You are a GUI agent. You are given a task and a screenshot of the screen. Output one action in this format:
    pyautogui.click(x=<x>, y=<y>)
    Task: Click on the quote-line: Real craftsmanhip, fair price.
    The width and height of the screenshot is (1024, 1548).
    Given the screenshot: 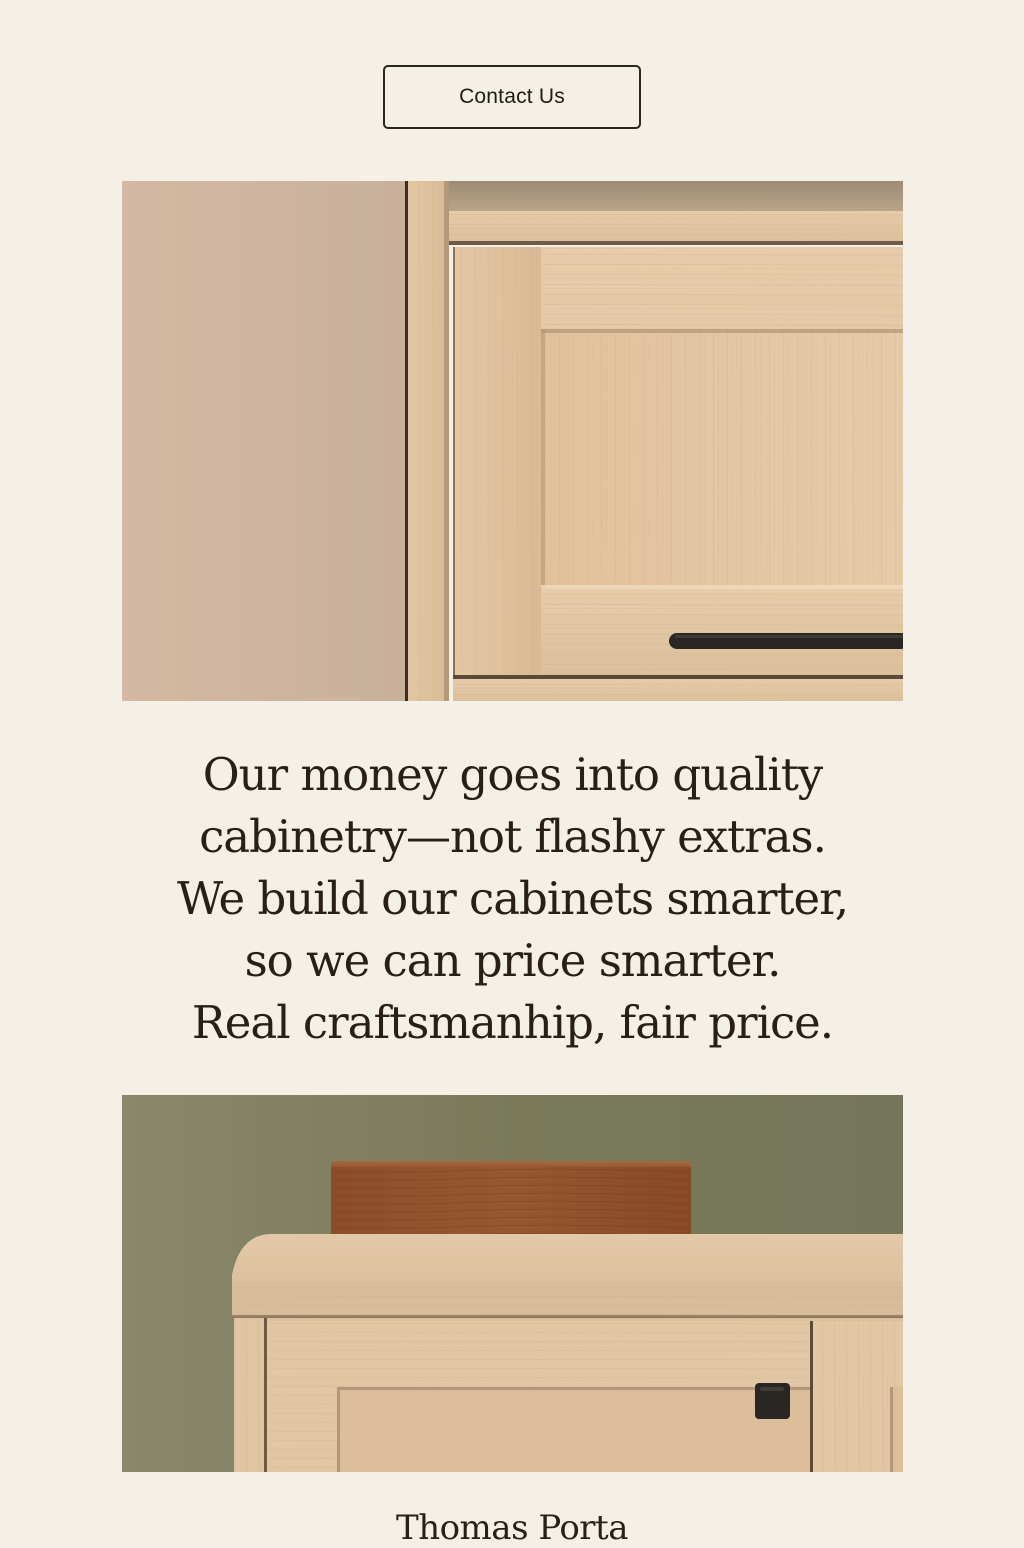 What is the action you would take?
    pyautogui.click(x=512, y=1022)
    